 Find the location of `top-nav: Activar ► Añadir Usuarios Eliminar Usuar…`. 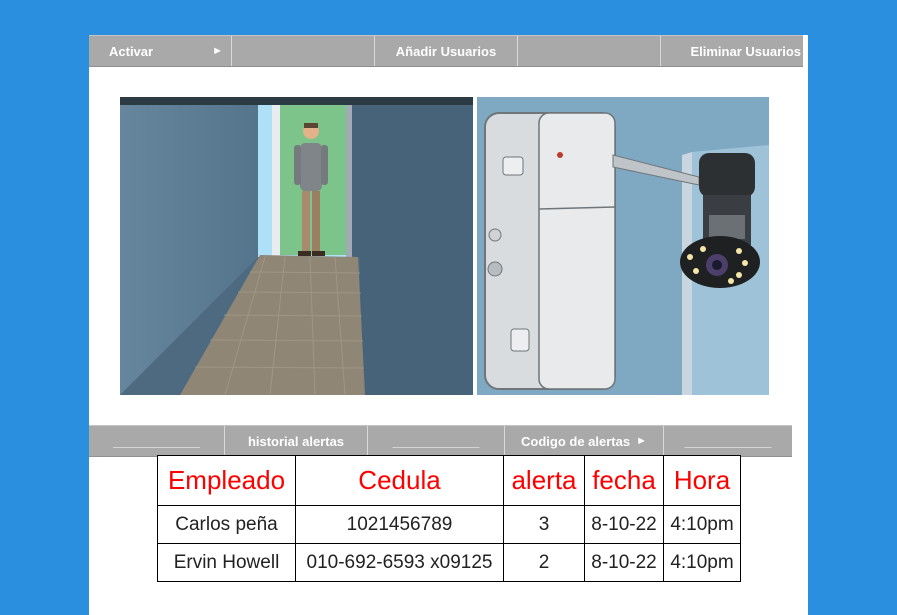

top-nav: Activar ► Añadir Usuarios Eliminar Usuar… is located at coordinates (446, 51).